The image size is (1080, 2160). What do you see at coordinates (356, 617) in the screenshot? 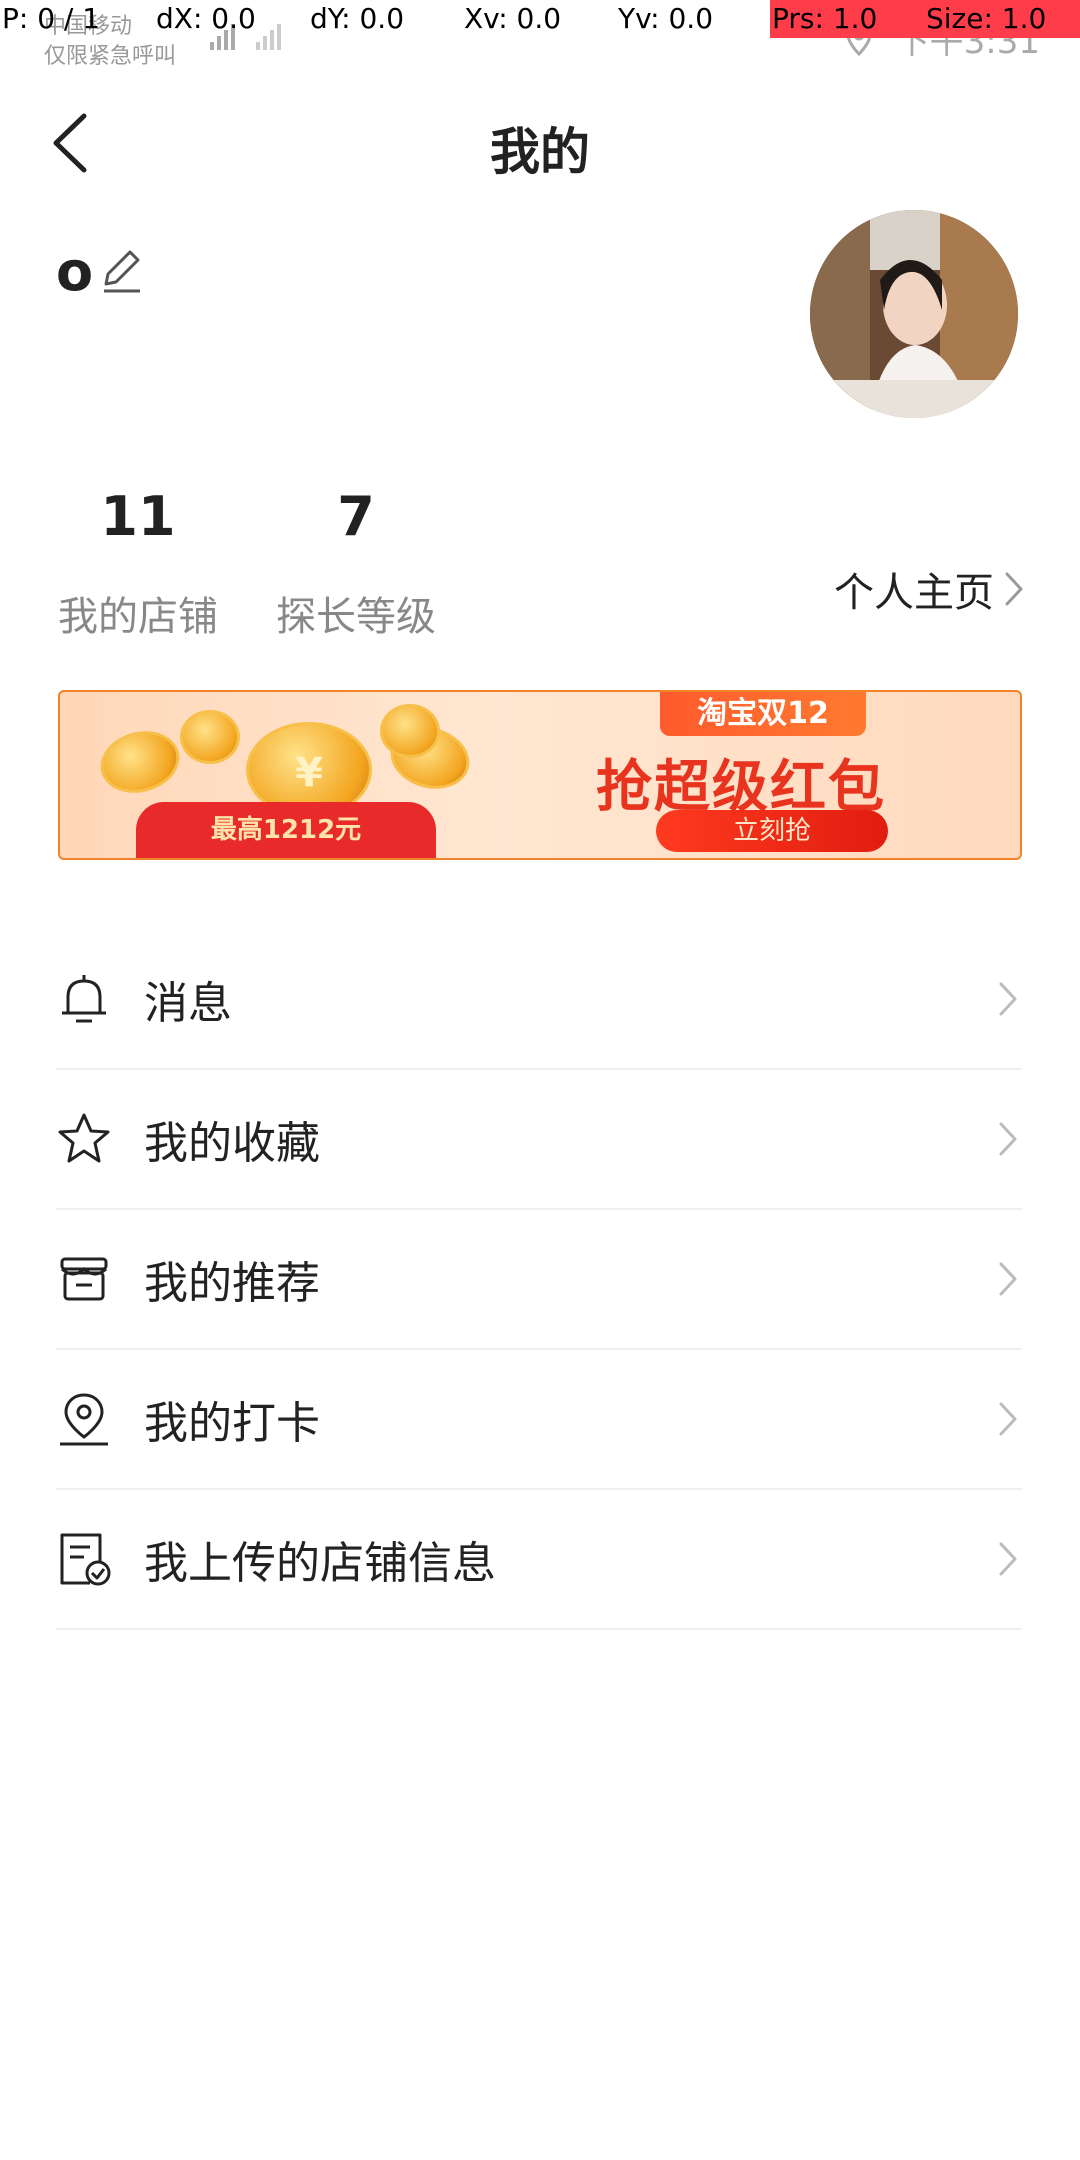
I see `stat-label: 探长等级` at bounding box center [356, 617].